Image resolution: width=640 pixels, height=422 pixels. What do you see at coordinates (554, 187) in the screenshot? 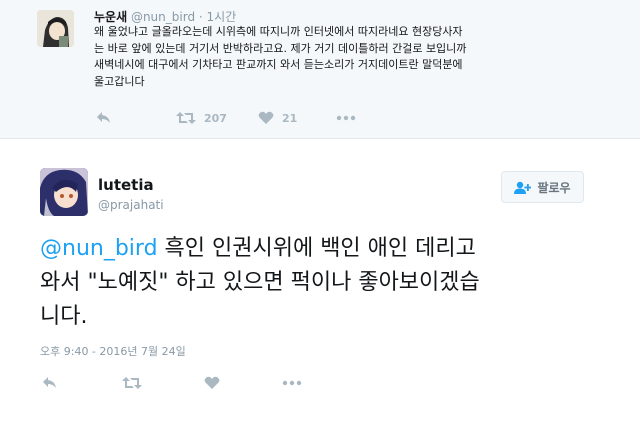
I see `follow-label: 팔로우` at bounding box center [554, 187].